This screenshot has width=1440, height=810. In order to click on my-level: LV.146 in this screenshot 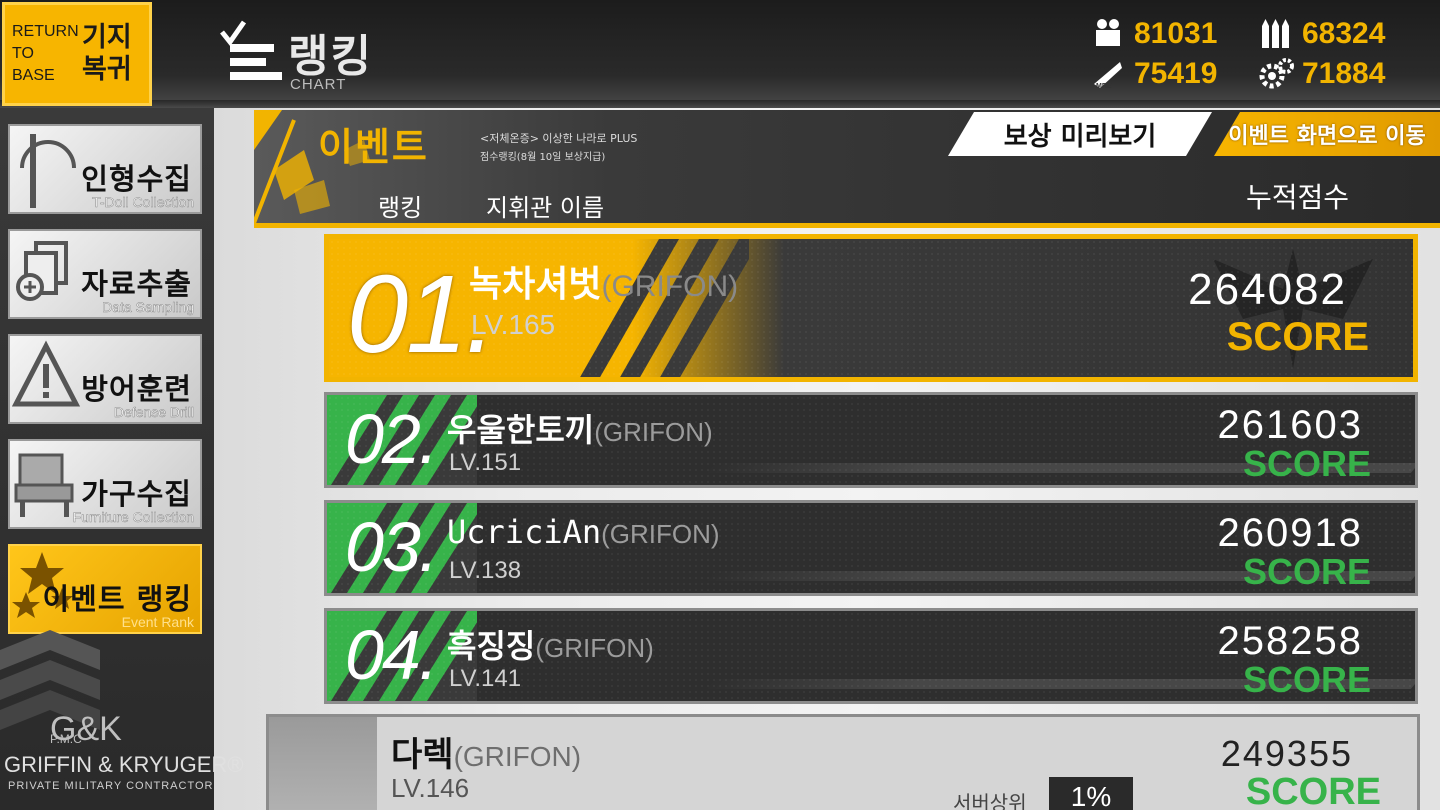, I will do `click(430, 788)`.